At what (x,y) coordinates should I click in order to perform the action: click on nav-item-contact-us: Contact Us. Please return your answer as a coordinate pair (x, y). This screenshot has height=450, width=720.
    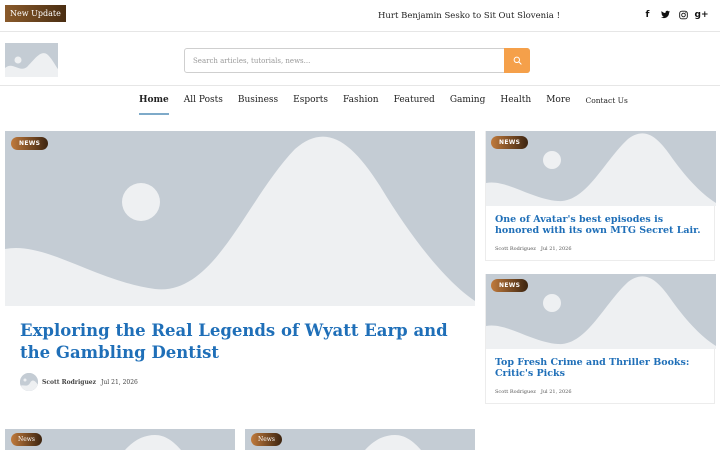
    Looking at the image, I should click on (606, 100).